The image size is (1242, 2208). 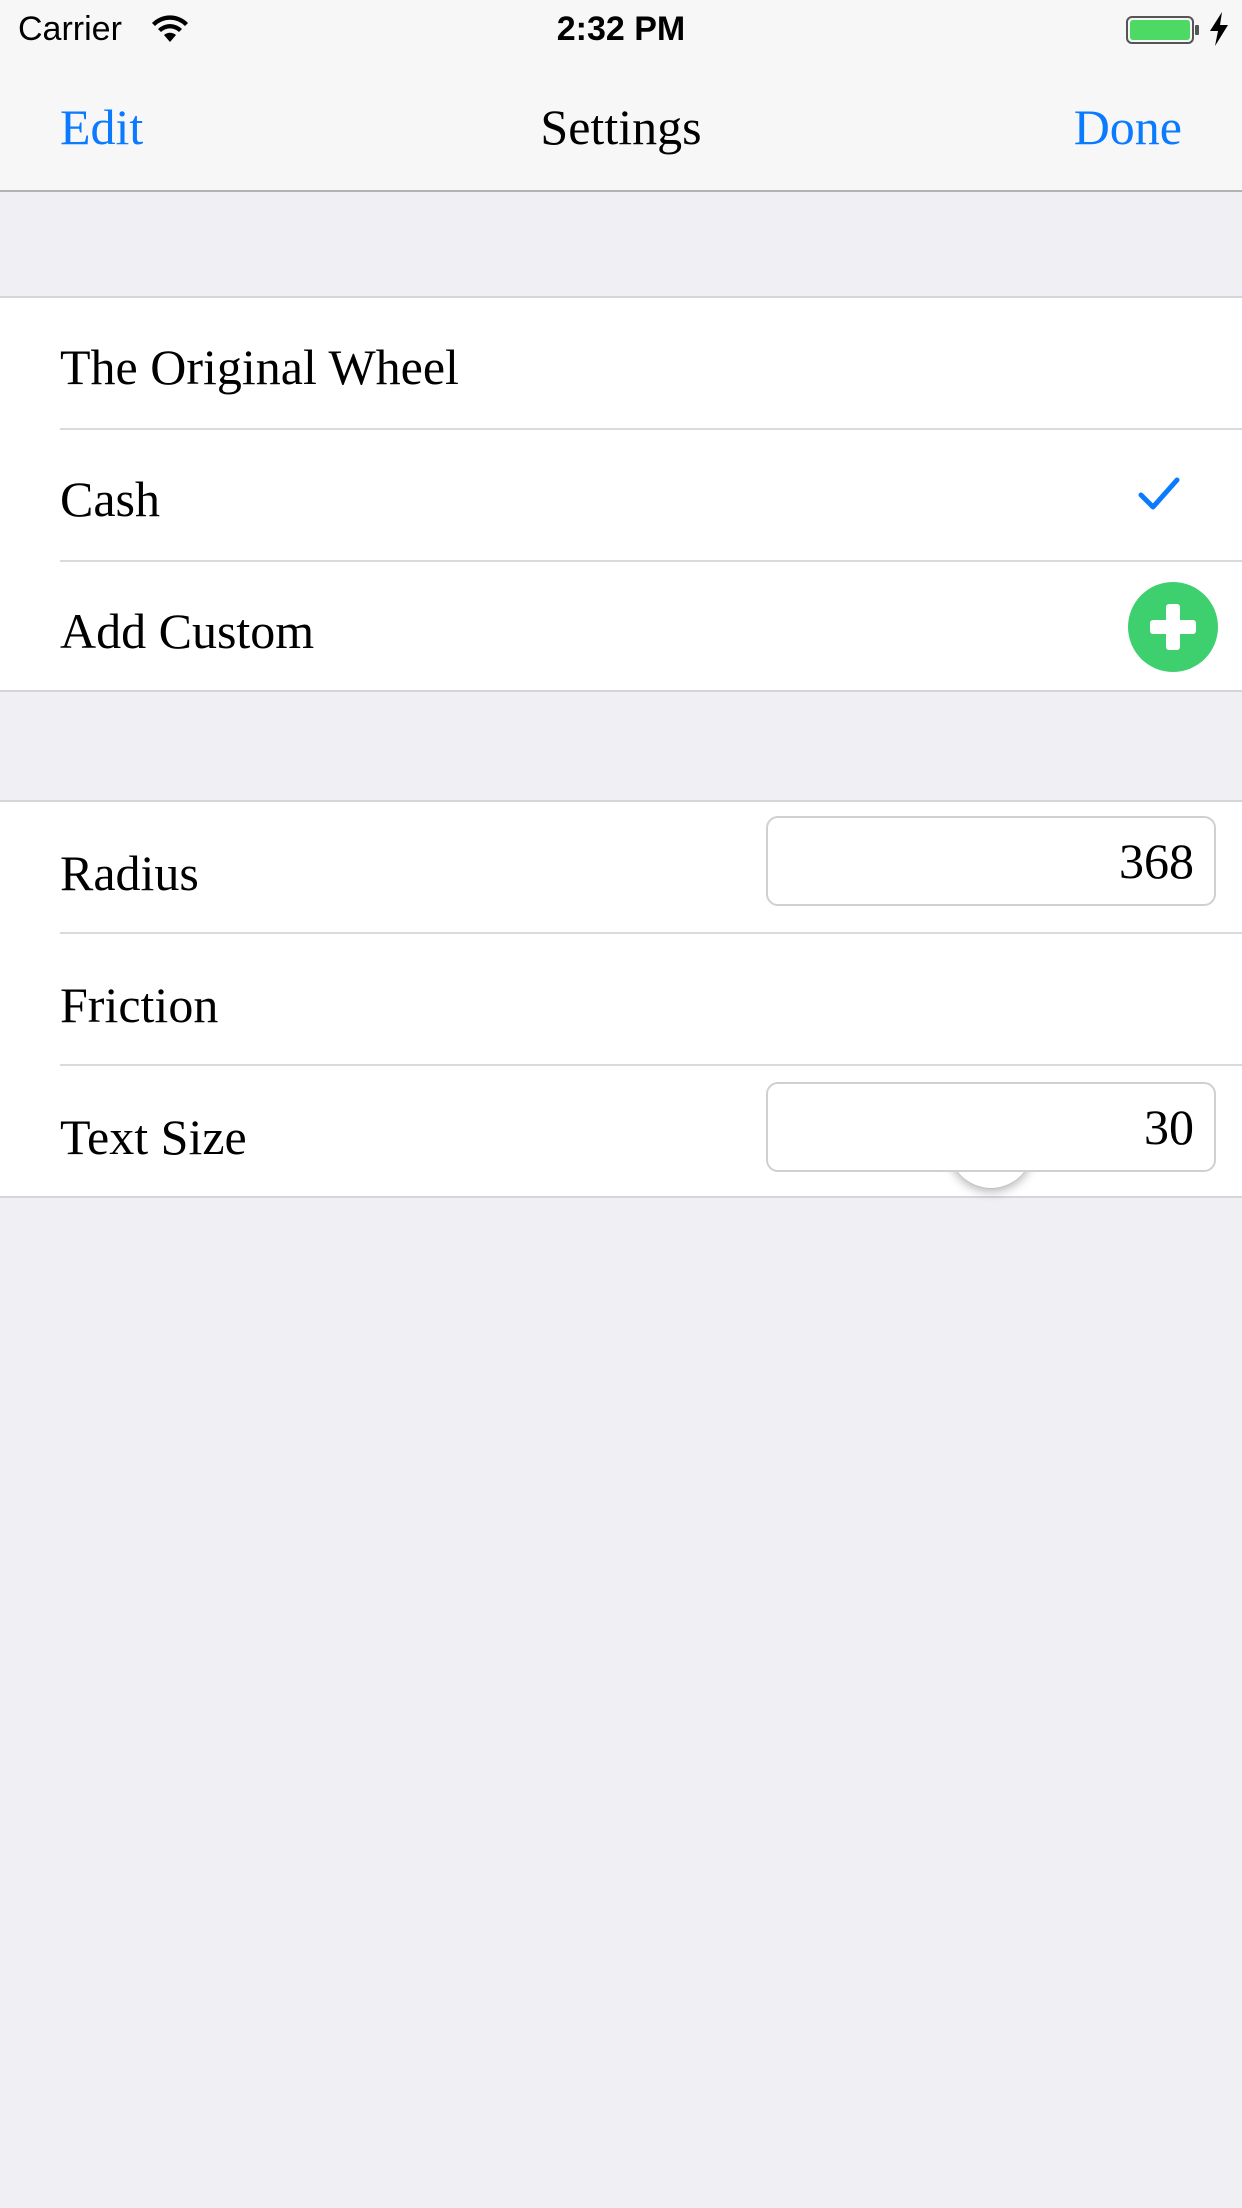 I want to click on radius-input, so click(x=991, y=861).